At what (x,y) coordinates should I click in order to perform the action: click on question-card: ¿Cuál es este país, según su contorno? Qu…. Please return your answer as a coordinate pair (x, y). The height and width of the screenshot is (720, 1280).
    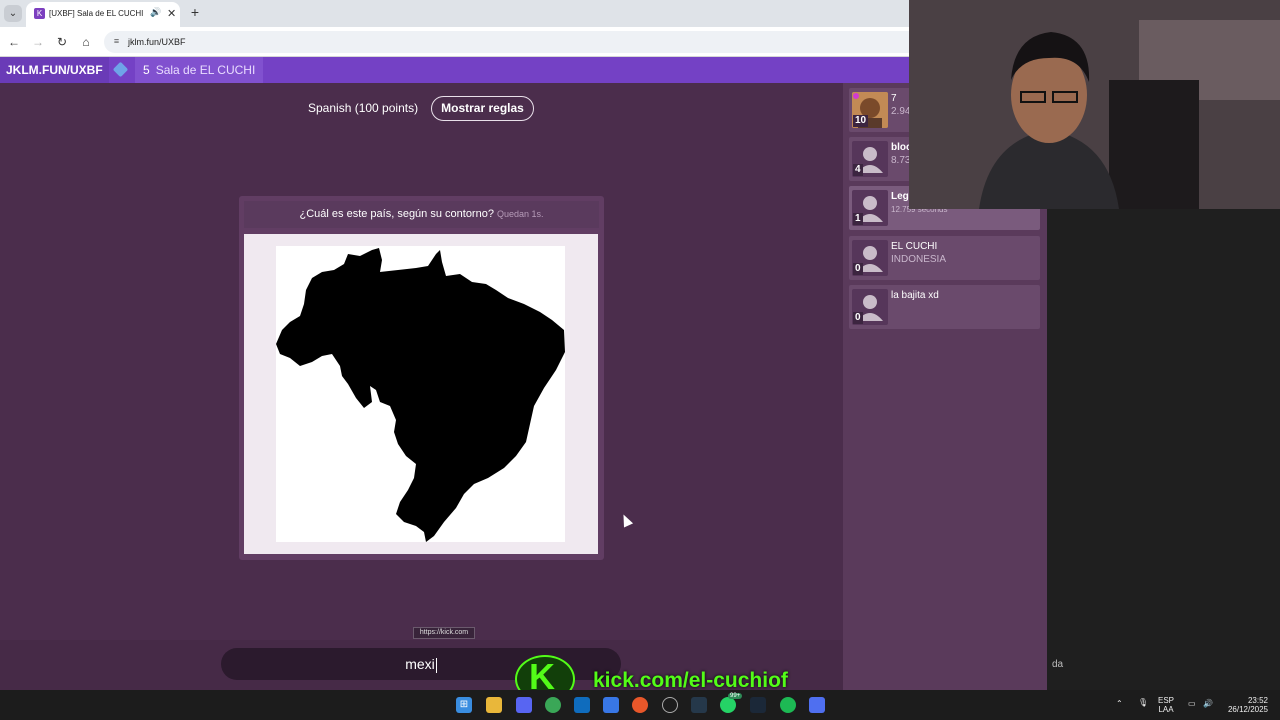
    Looking at the image, I should click on (421, 378).